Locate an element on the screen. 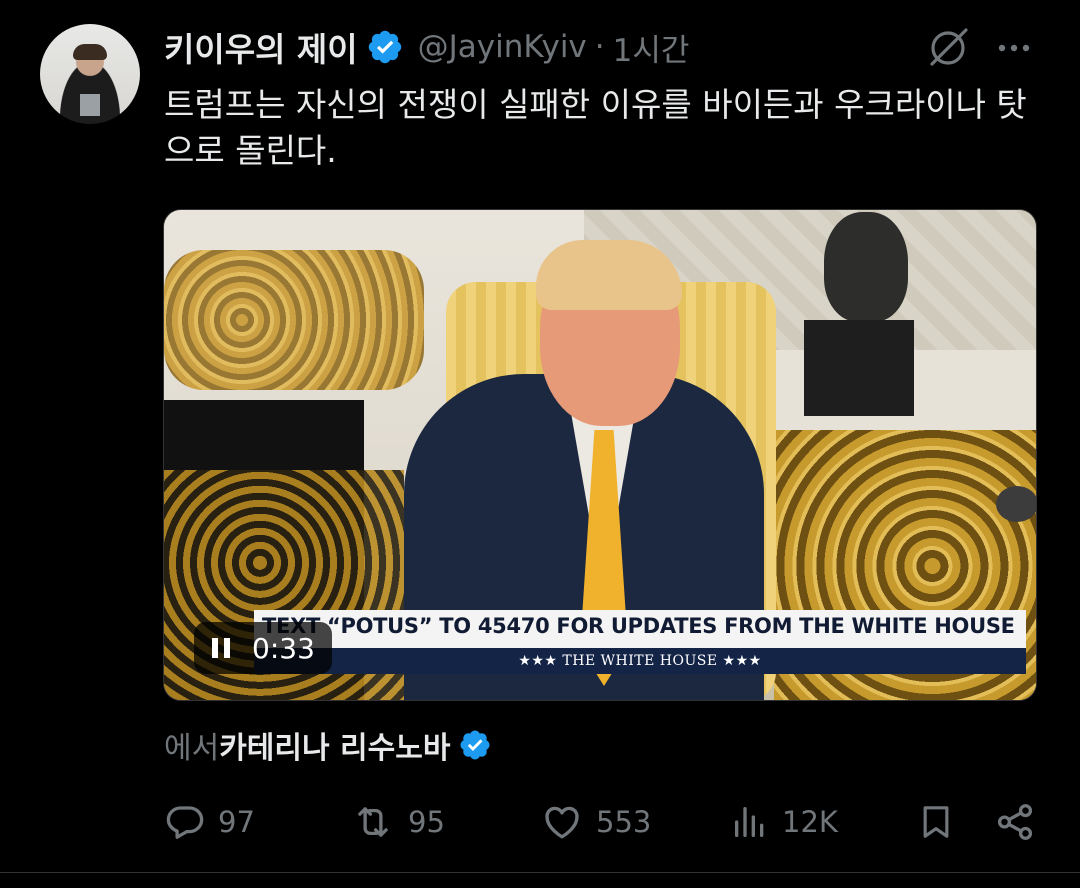  views-button: 12K is located at coordinates (784, 822).